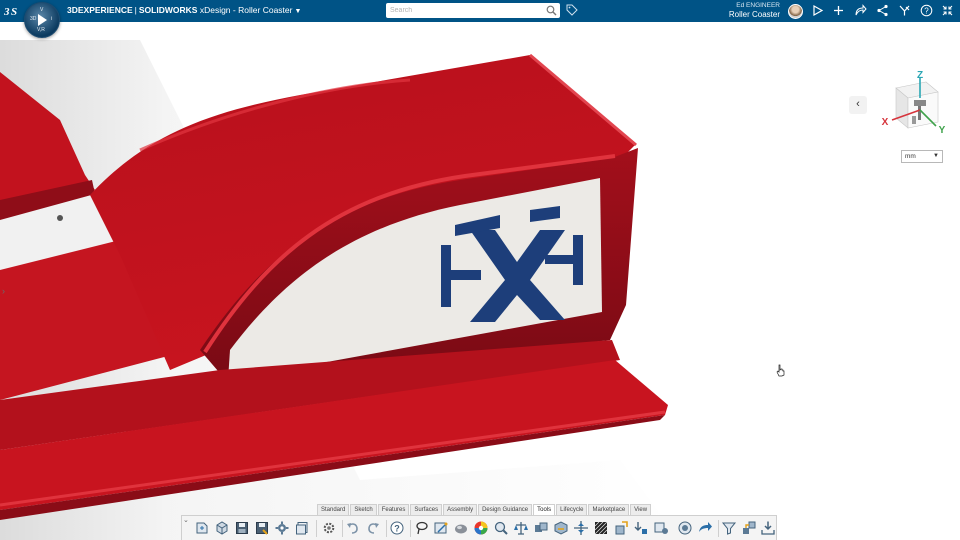 This screenshot has height=540, width=960. What do you see at coordinates (572, 10) in the screenshot?
I see `tag-icon` at bounding box center [572, 10].